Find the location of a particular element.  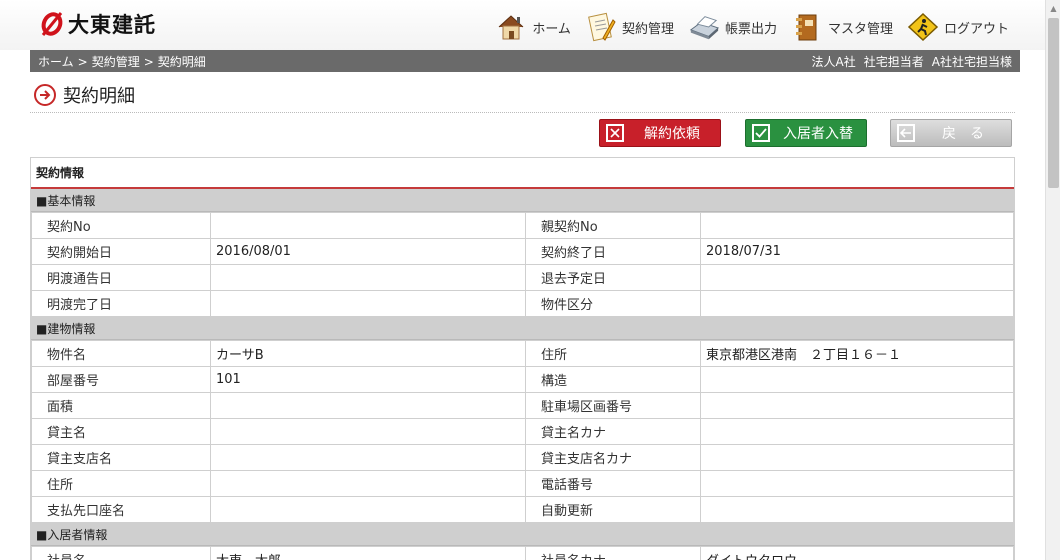

field-value: 2016/08/01 is located at coordinates (368, 251).